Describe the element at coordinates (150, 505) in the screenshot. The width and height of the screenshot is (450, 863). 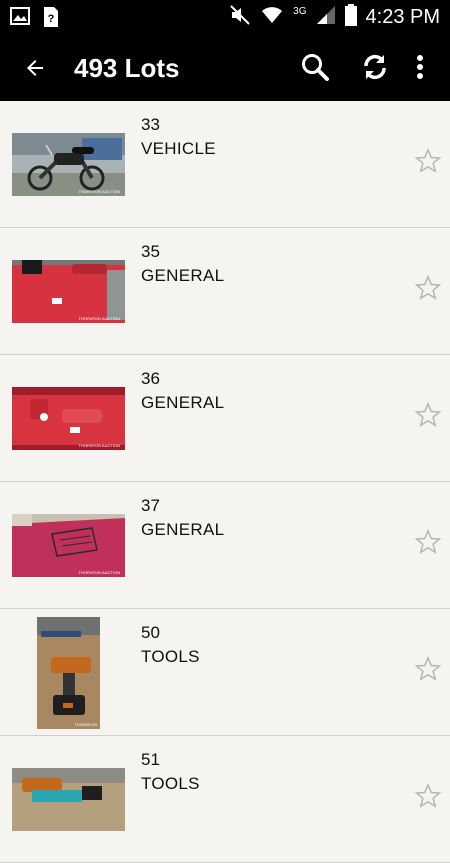
I see `lot-number: 37` at that location.